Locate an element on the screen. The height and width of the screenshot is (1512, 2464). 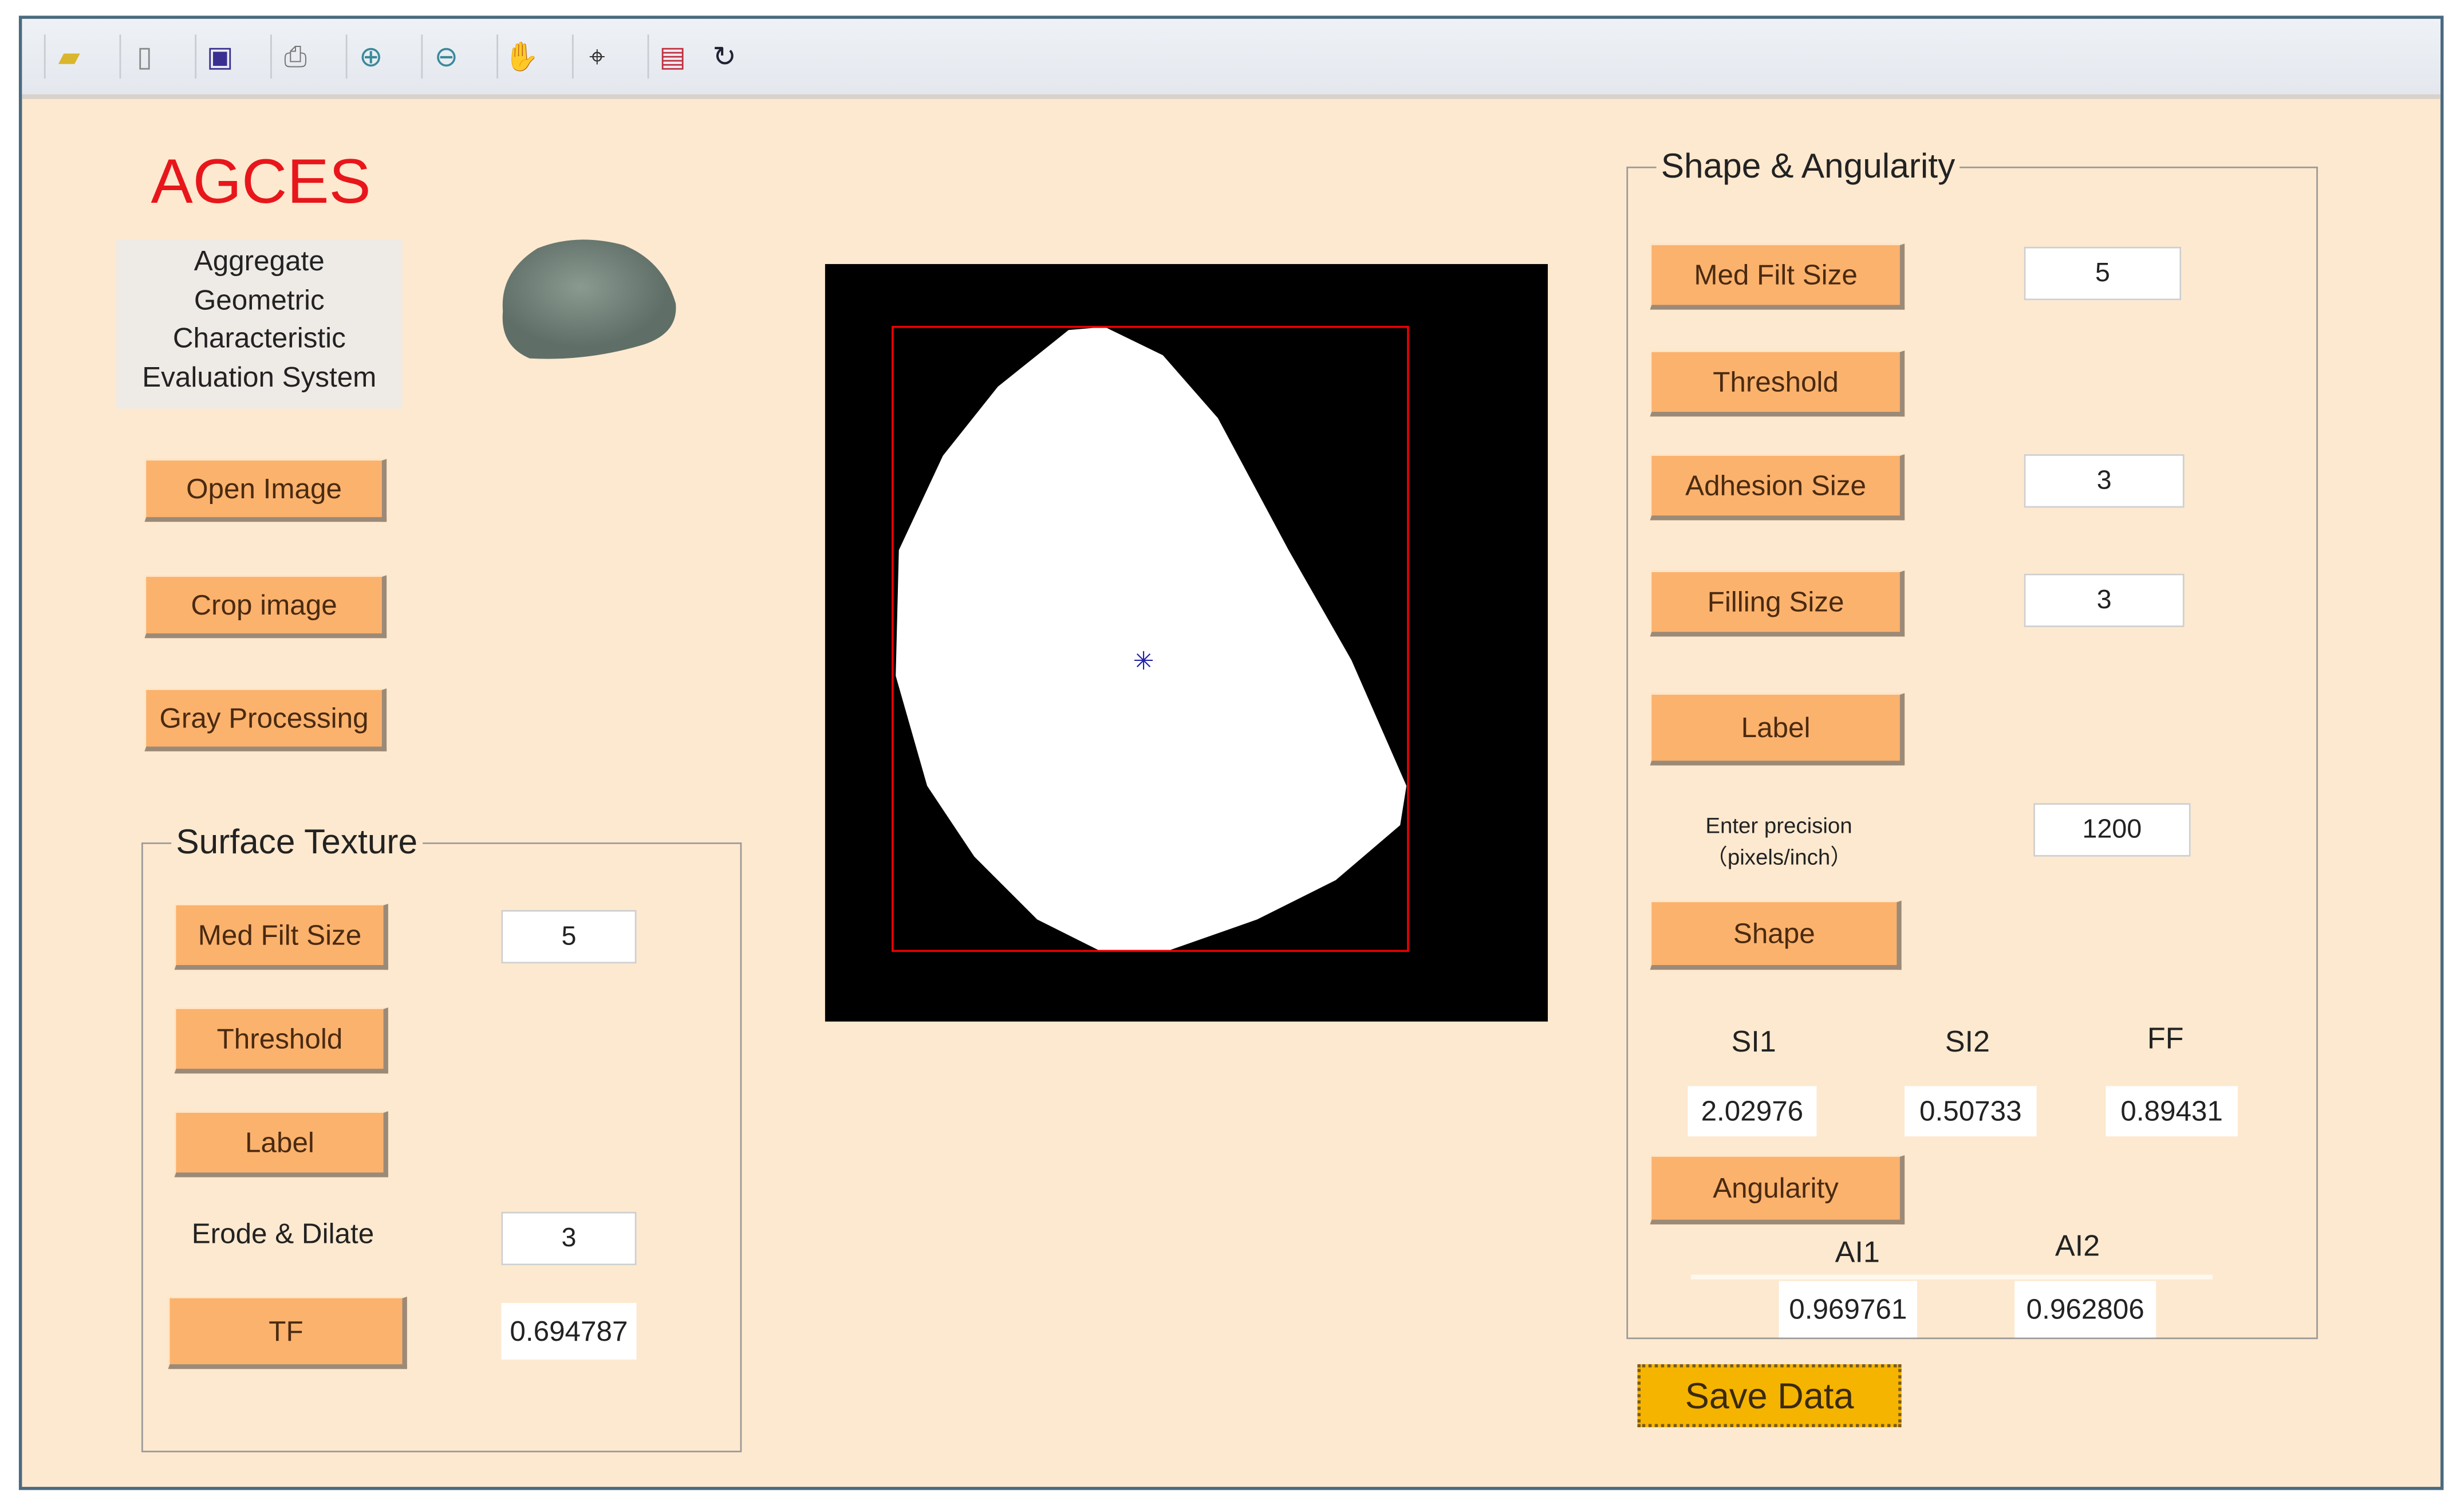
angularity-button: Angularity is located at coordinates (1777, 1189).